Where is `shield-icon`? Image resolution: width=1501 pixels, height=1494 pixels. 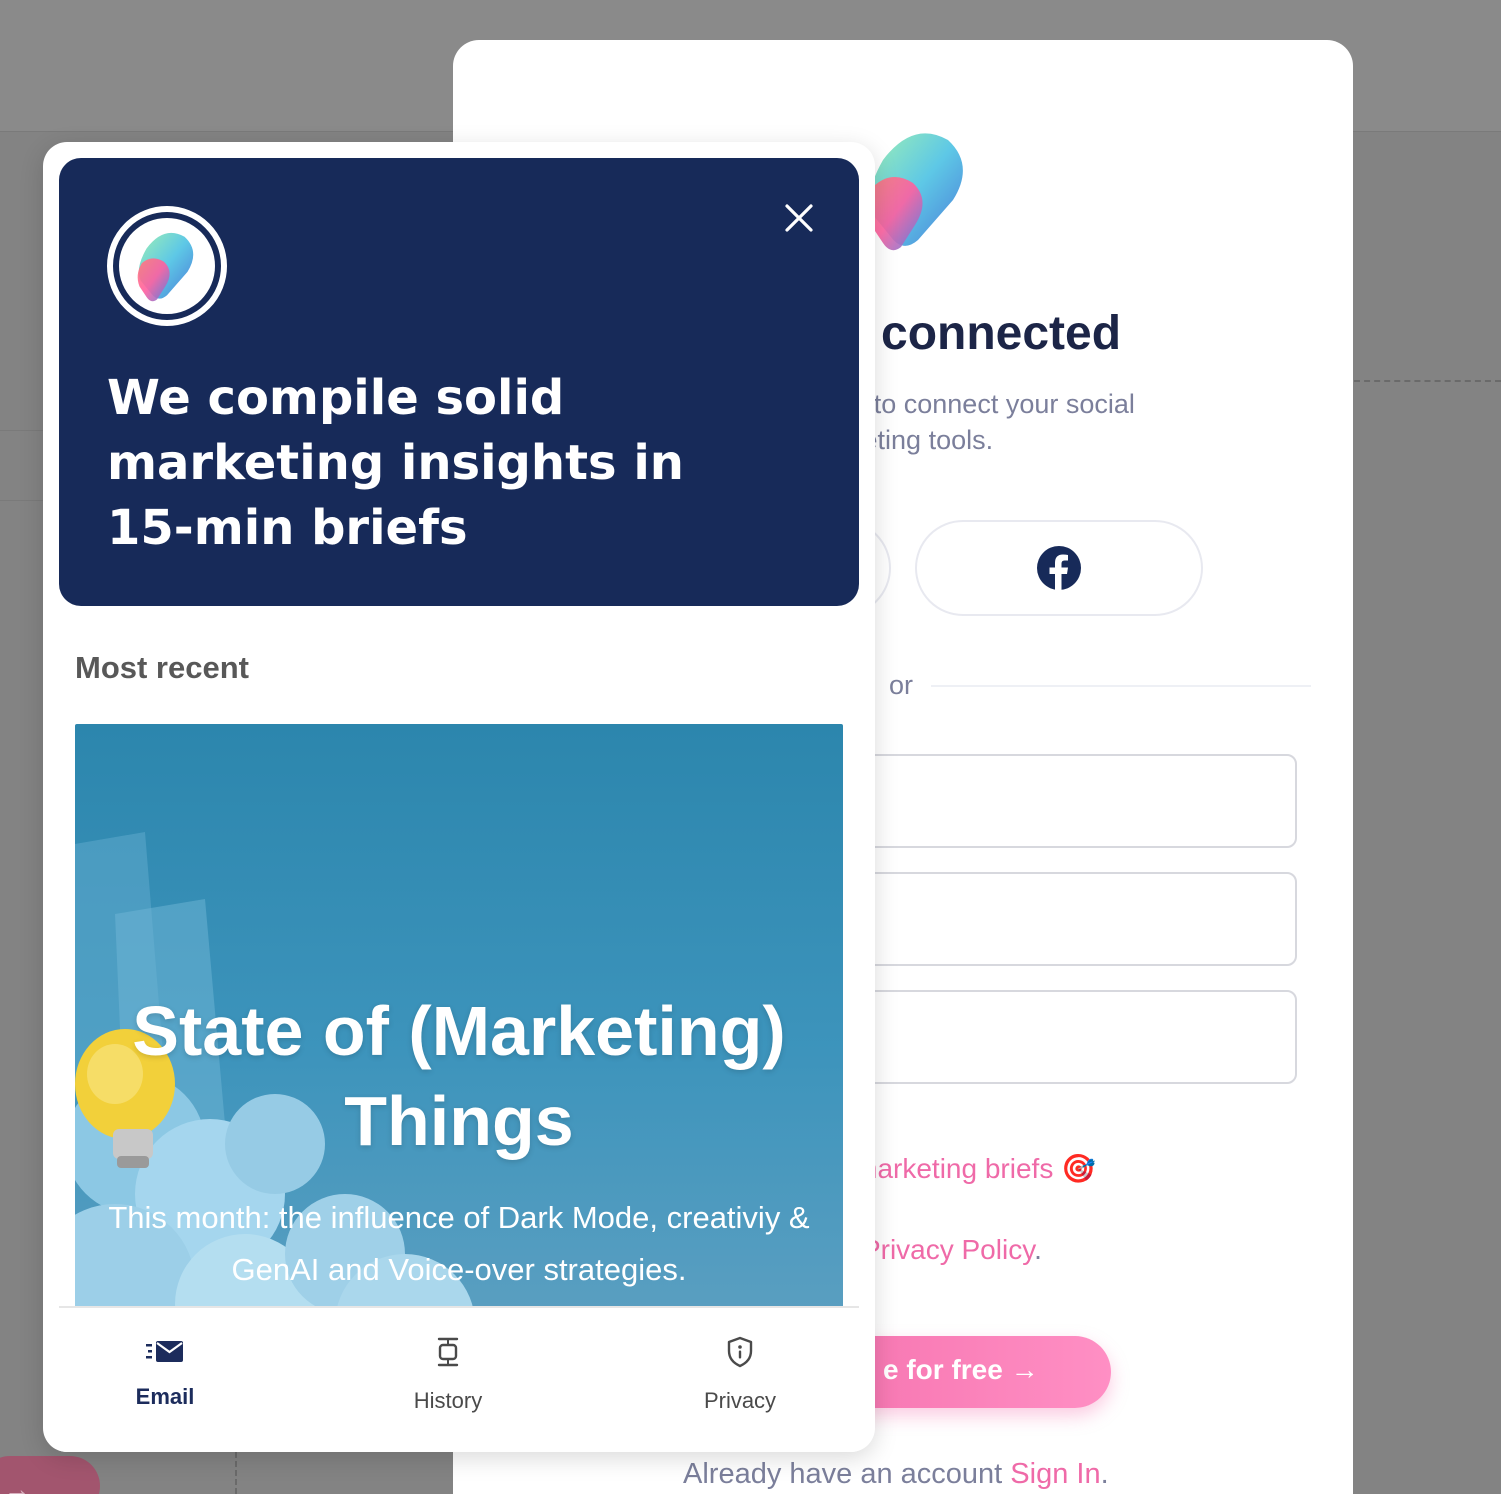
shield-icon is located at coordinates (740, 1352).